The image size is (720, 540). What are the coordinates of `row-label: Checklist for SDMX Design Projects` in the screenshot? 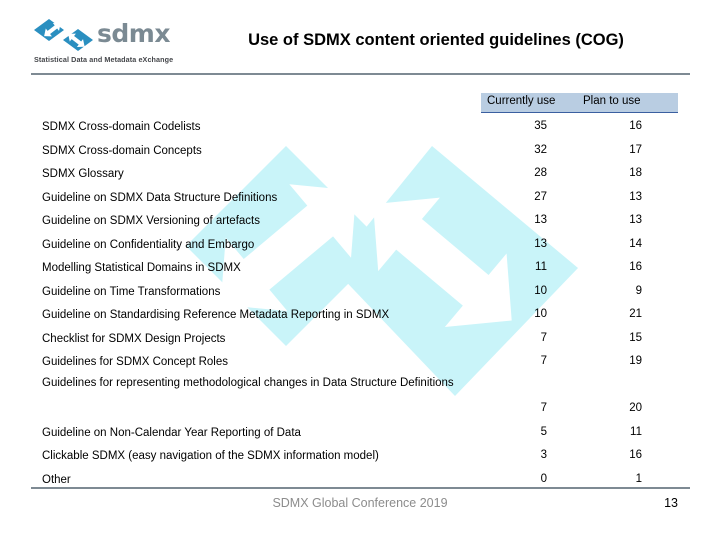 It's located at (134, 338).